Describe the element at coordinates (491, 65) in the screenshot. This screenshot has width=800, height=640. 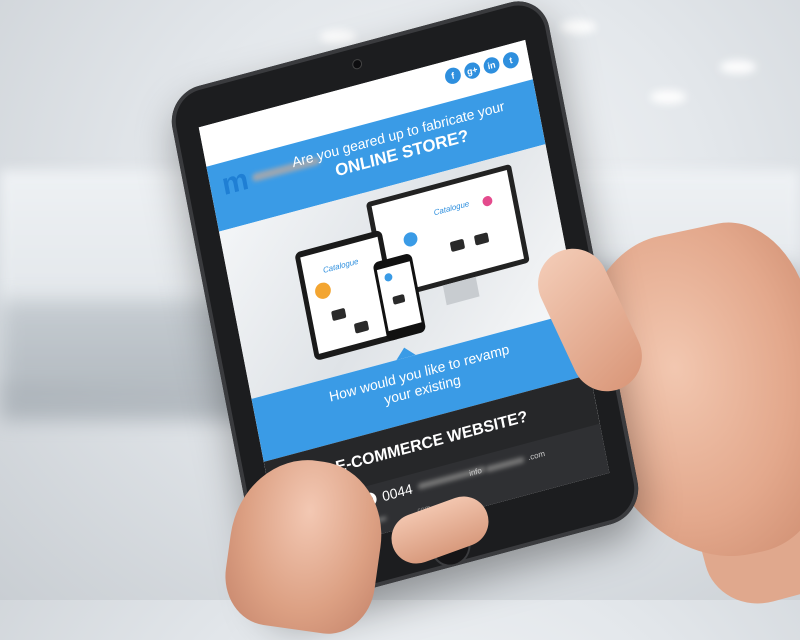
I see `linkedin-icon: in` at that location.